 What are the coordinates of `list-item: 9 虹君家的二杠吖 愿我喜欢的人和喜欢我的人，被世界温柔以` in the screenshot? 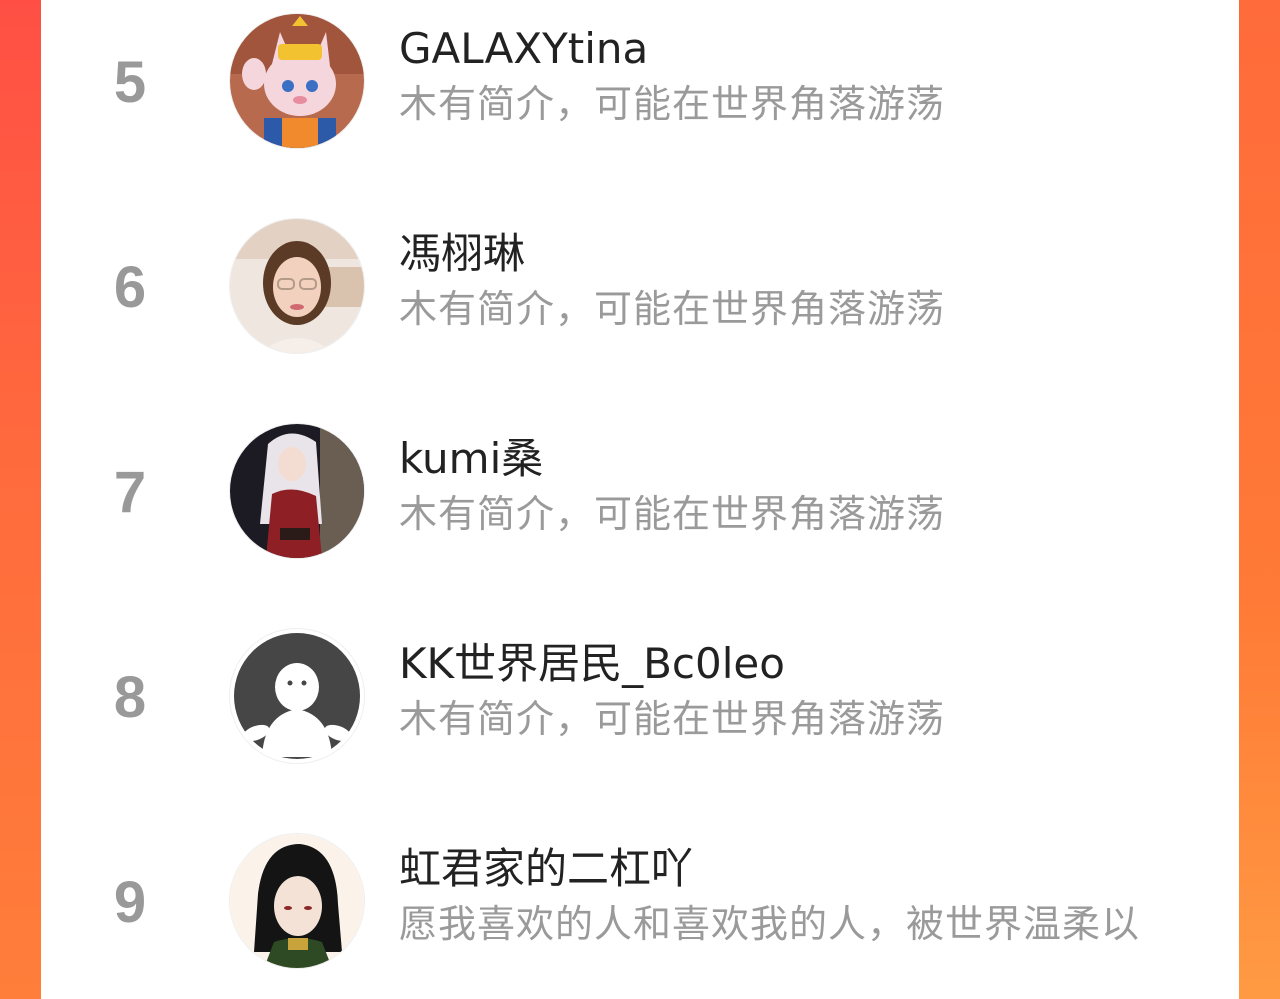 It's located at (640, 900).